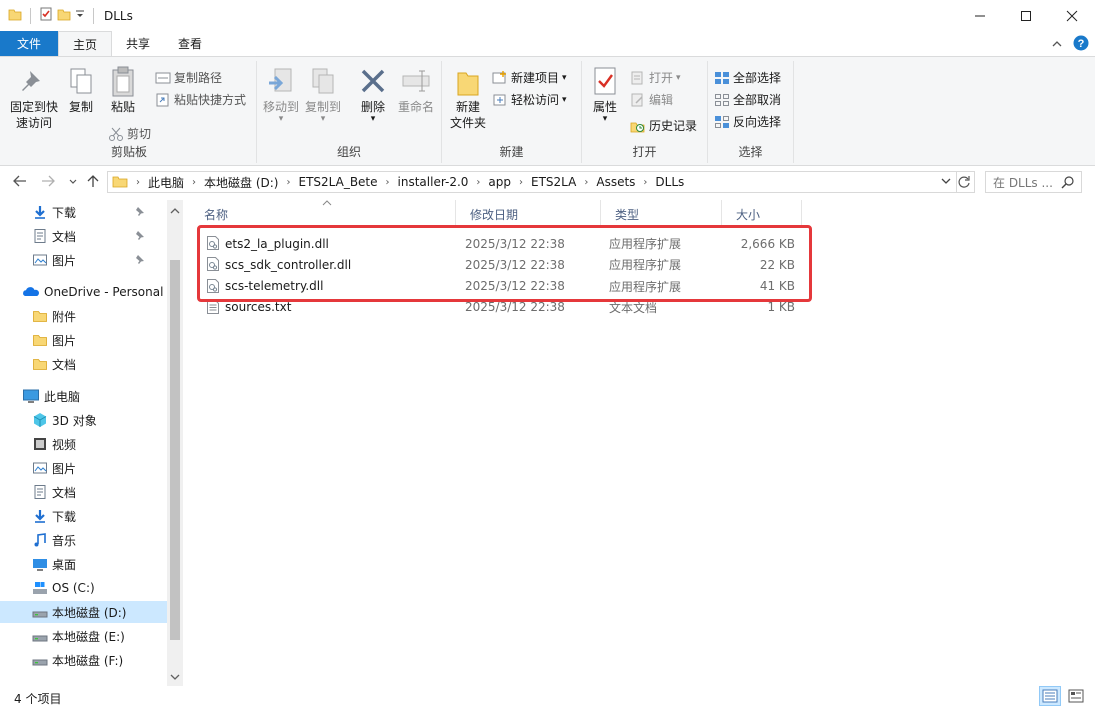 Image resolution: width=1095 pixels, height=710 pixels. I want to click on tab-share: 共享, so click(138, 43).